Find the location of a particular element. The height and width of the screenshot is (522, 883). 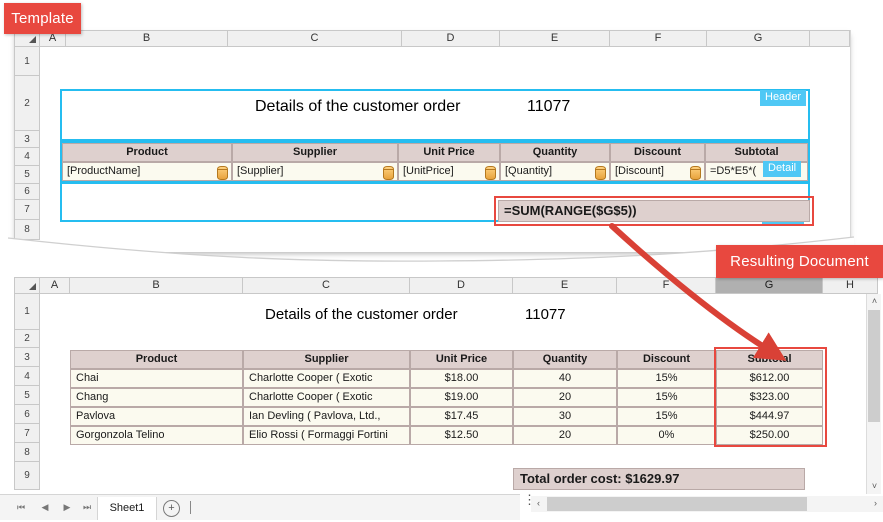

result-column-header-F: F is located at coordinates (666, 285).